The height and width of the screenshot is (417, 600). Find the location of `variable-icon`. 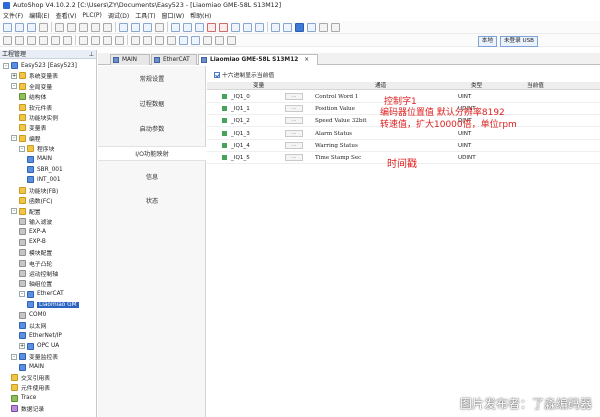

variable-icon is located at coordinates (195, 40).